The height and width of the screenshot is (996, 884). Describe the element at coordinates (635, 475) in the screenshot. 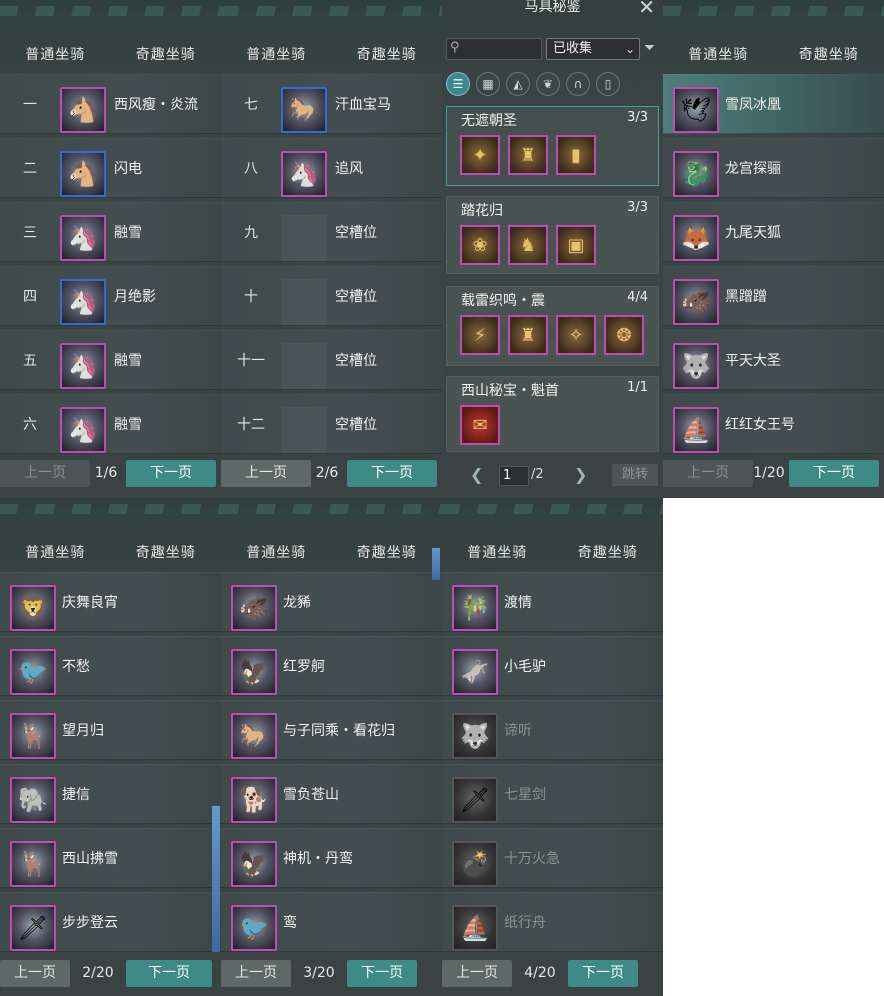

I see `jump-button: 跳转` at that location.